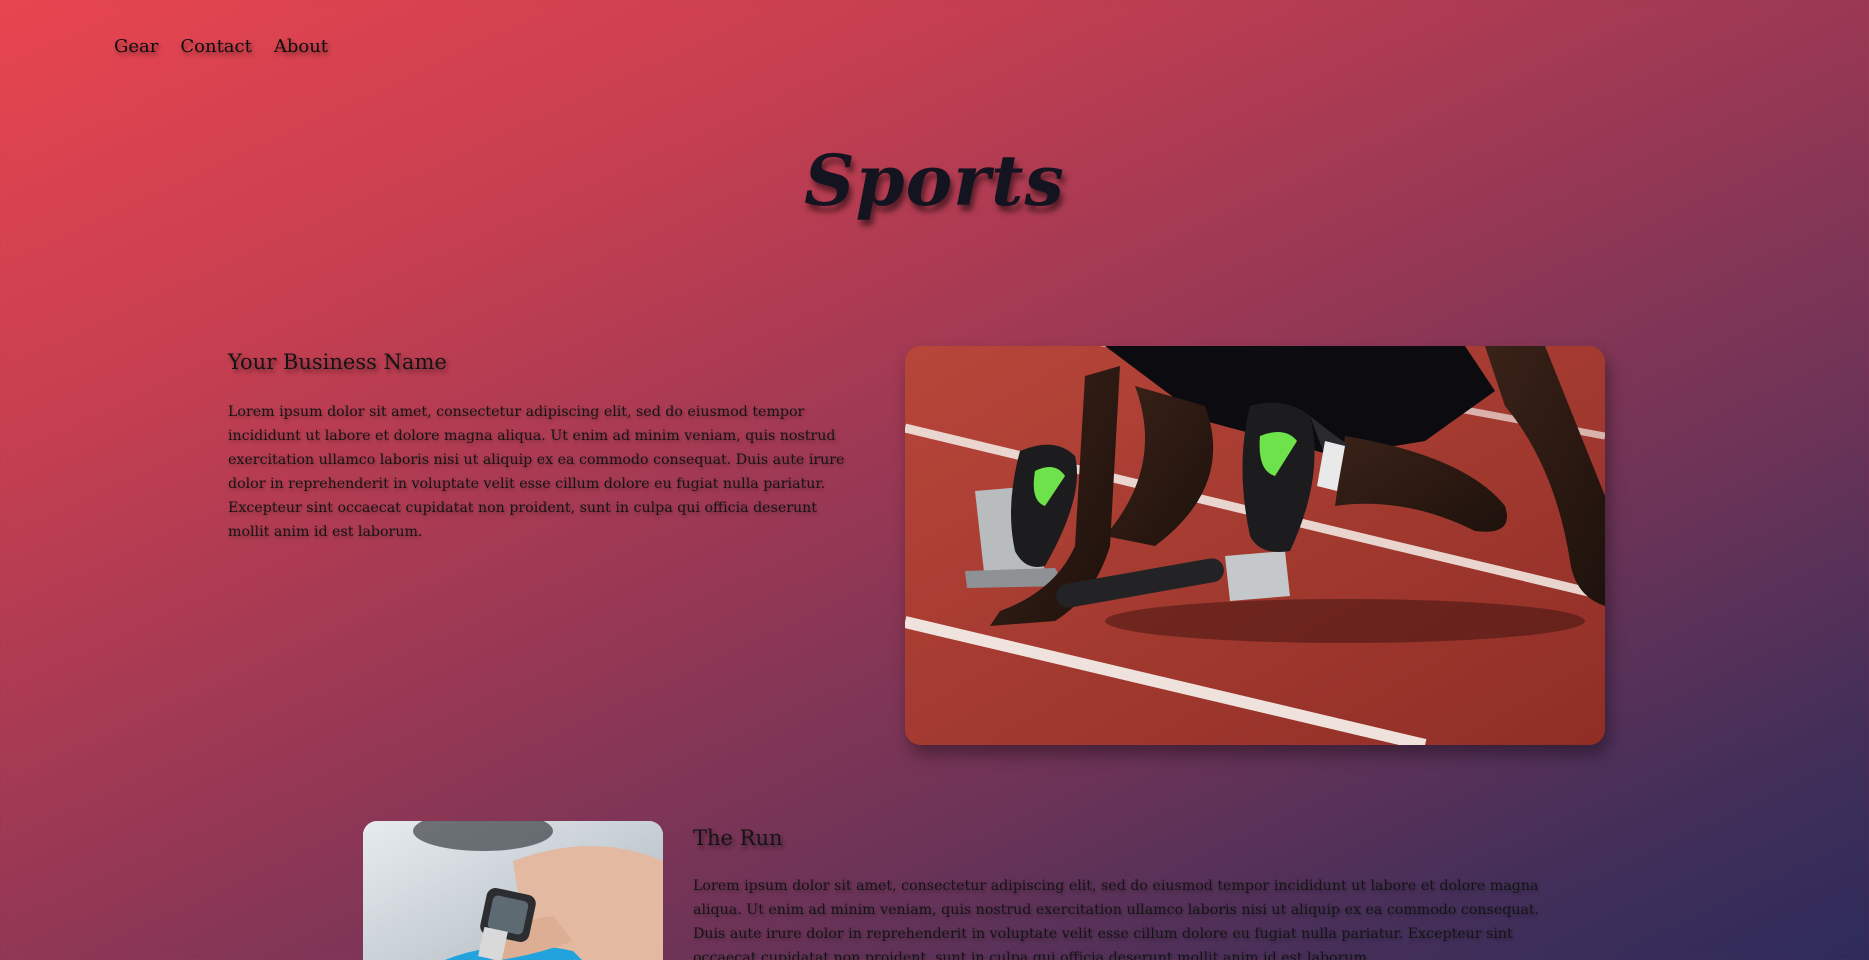 The image size is (1869, 960). What do you see at coordinates (215, 46) in the screenshot?
I see `nav-link-contact: Contact` at bounding box center [215, 46].